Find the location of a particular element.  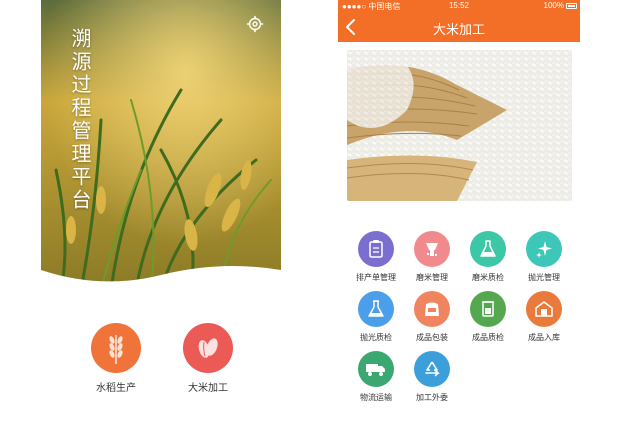

func-logistics: 物流运输 is located at coordinates (376, 377).